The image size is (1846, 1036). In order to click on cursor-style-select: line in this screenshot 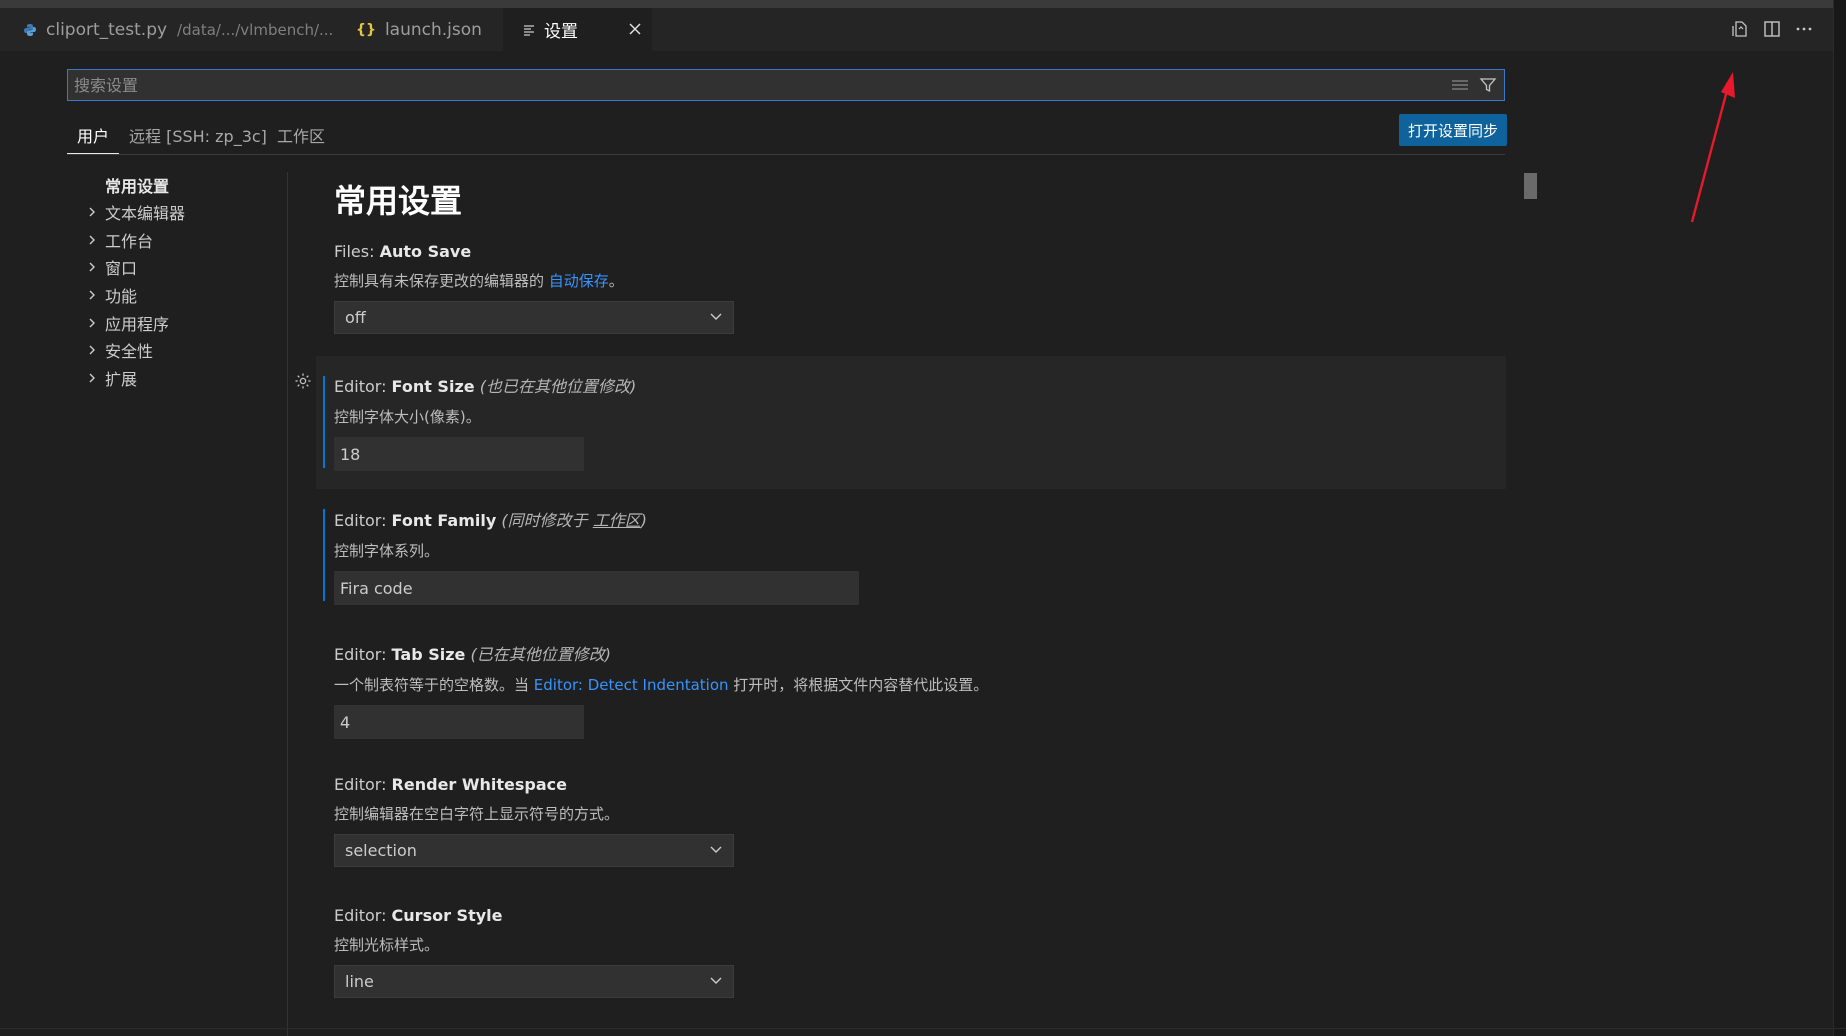, I will do `click(534, 981)`.